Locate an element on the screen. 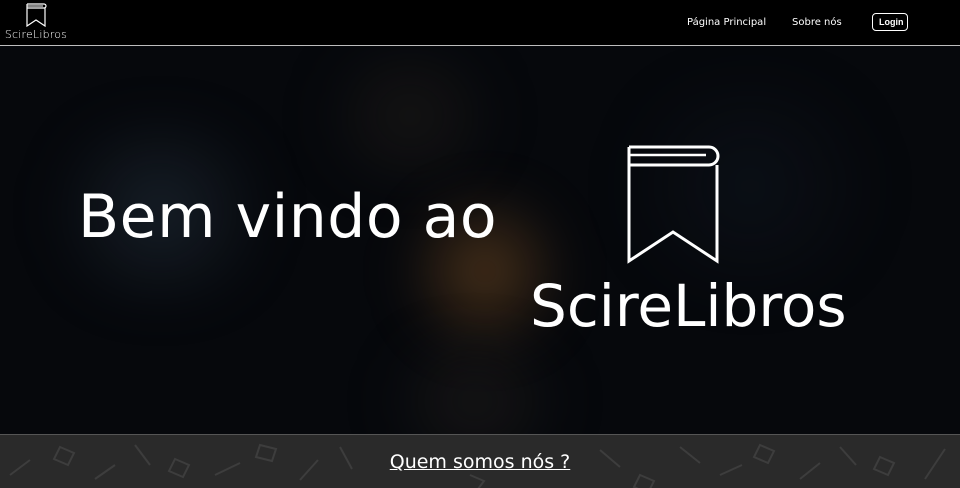 This screenshot has width=960, height=488. login-button: Login is located at coordinates (890, 22).